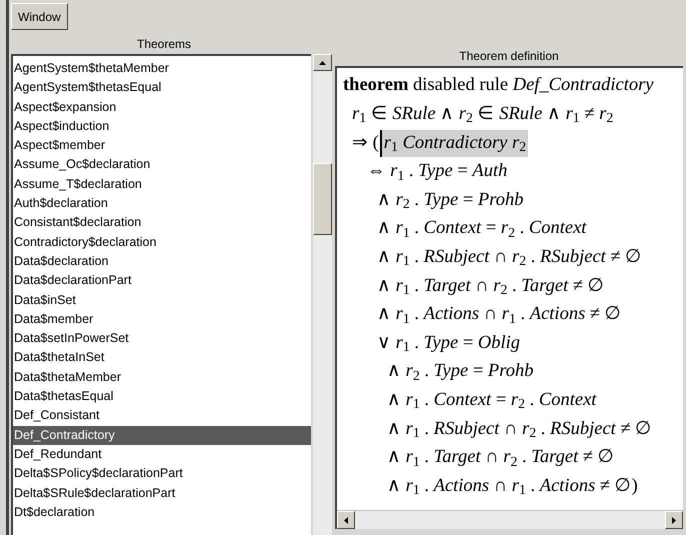 The width and height of the screenshot is (686, 535). I want to click on theorem-item: Auth$declaration, so click(162, 204).